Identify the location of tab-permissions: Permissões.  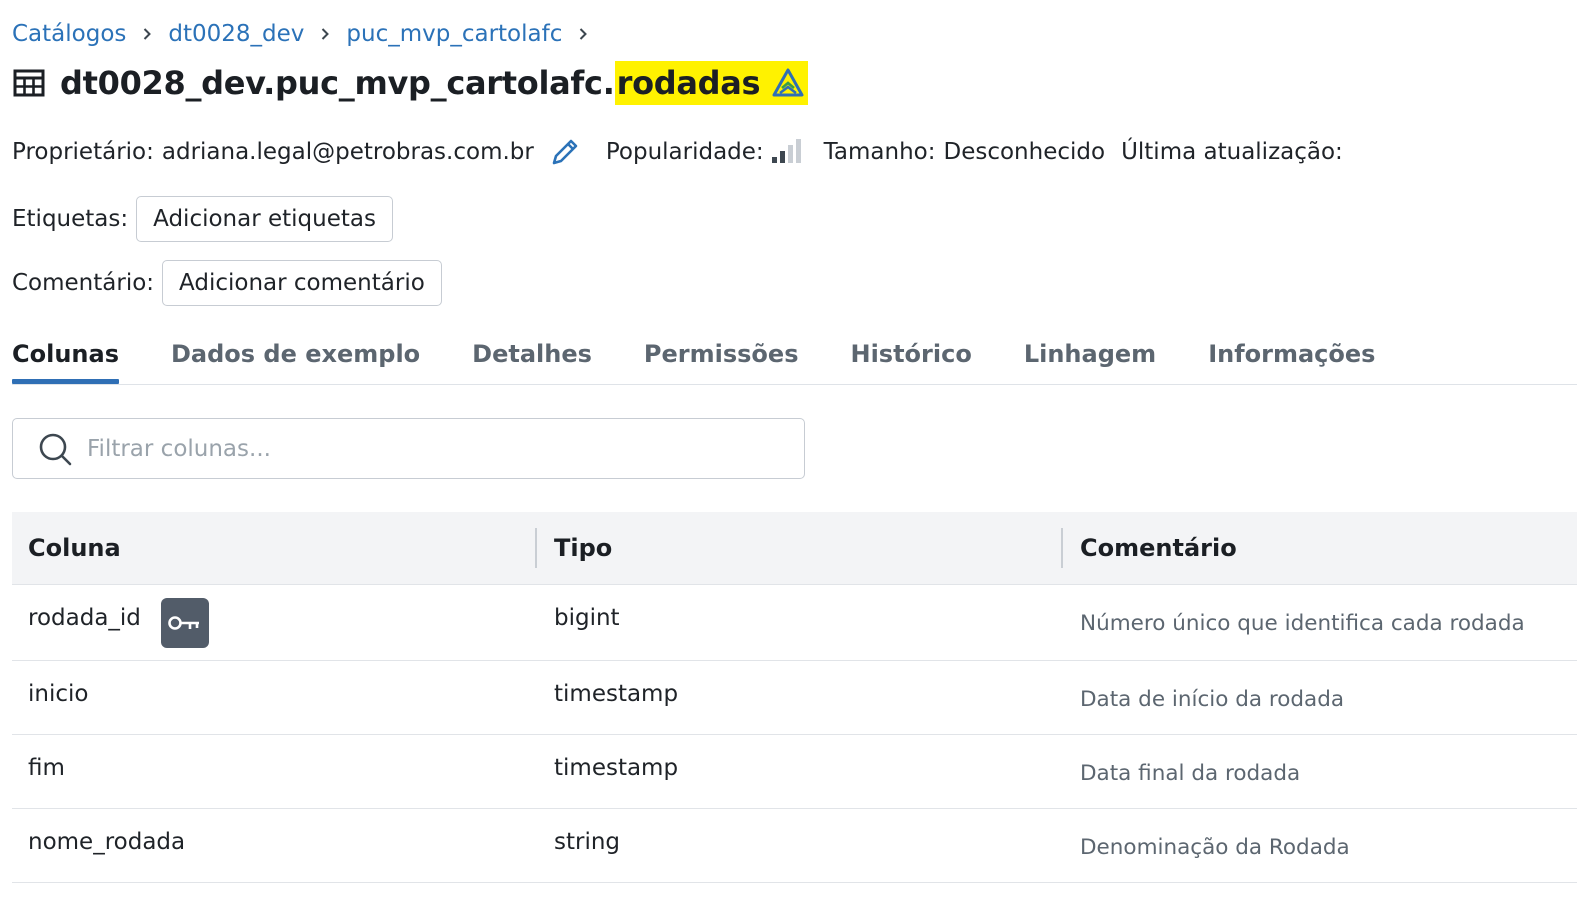
(721, 355).